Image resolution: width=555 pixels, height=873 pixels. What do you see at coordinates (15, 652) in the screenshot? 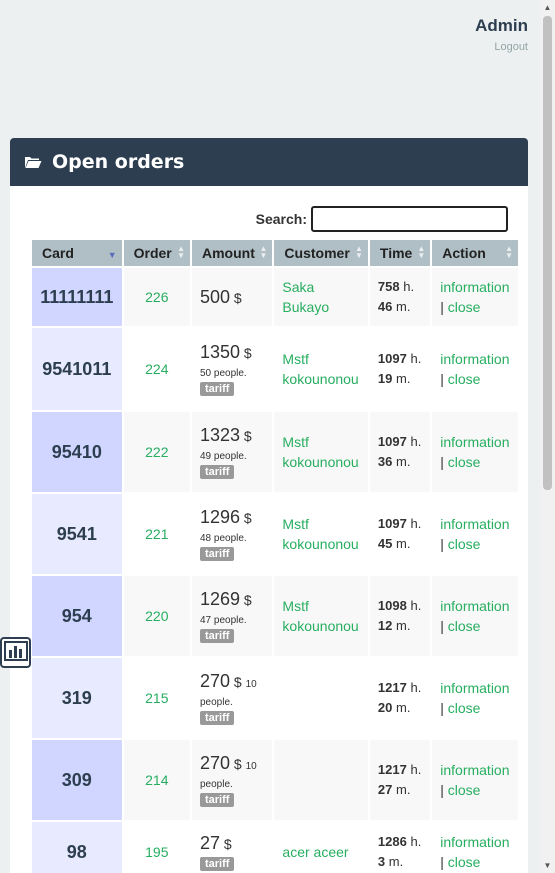
I see `bar-chart-icon` at bounding box center [15, 652].